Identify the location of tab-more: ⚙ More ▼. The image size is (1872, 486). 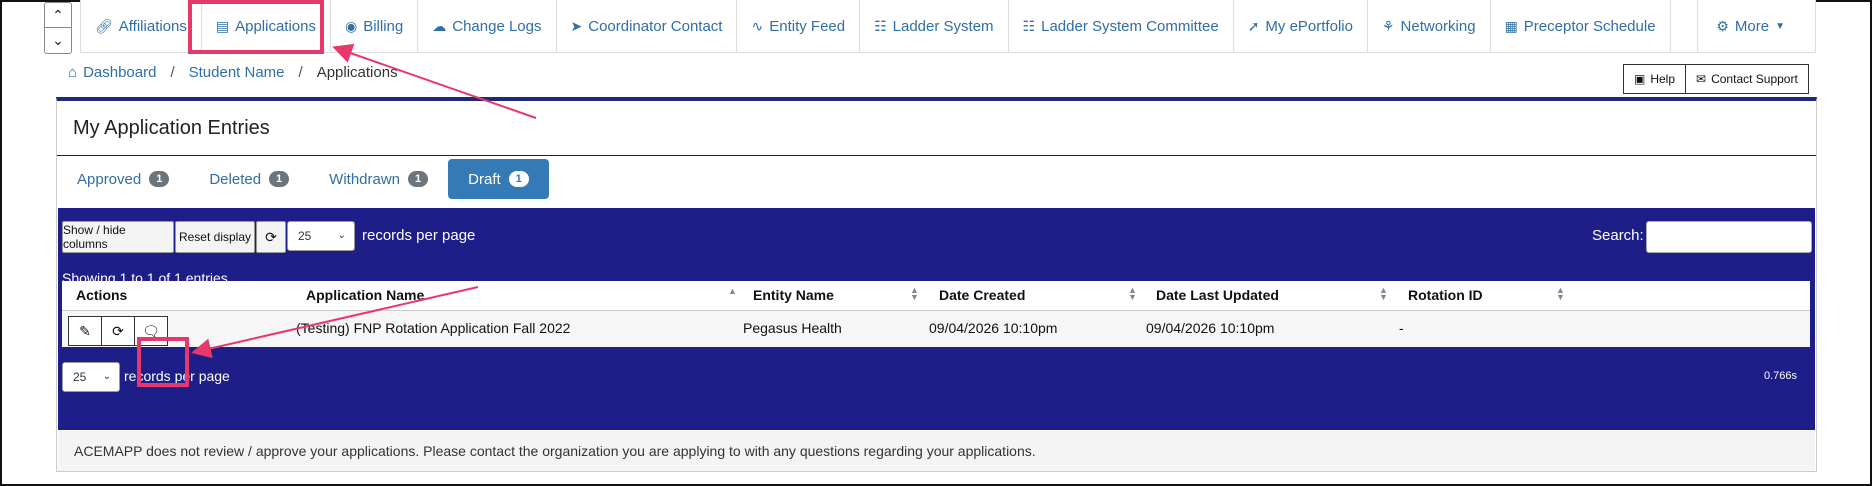
(1756, 26).